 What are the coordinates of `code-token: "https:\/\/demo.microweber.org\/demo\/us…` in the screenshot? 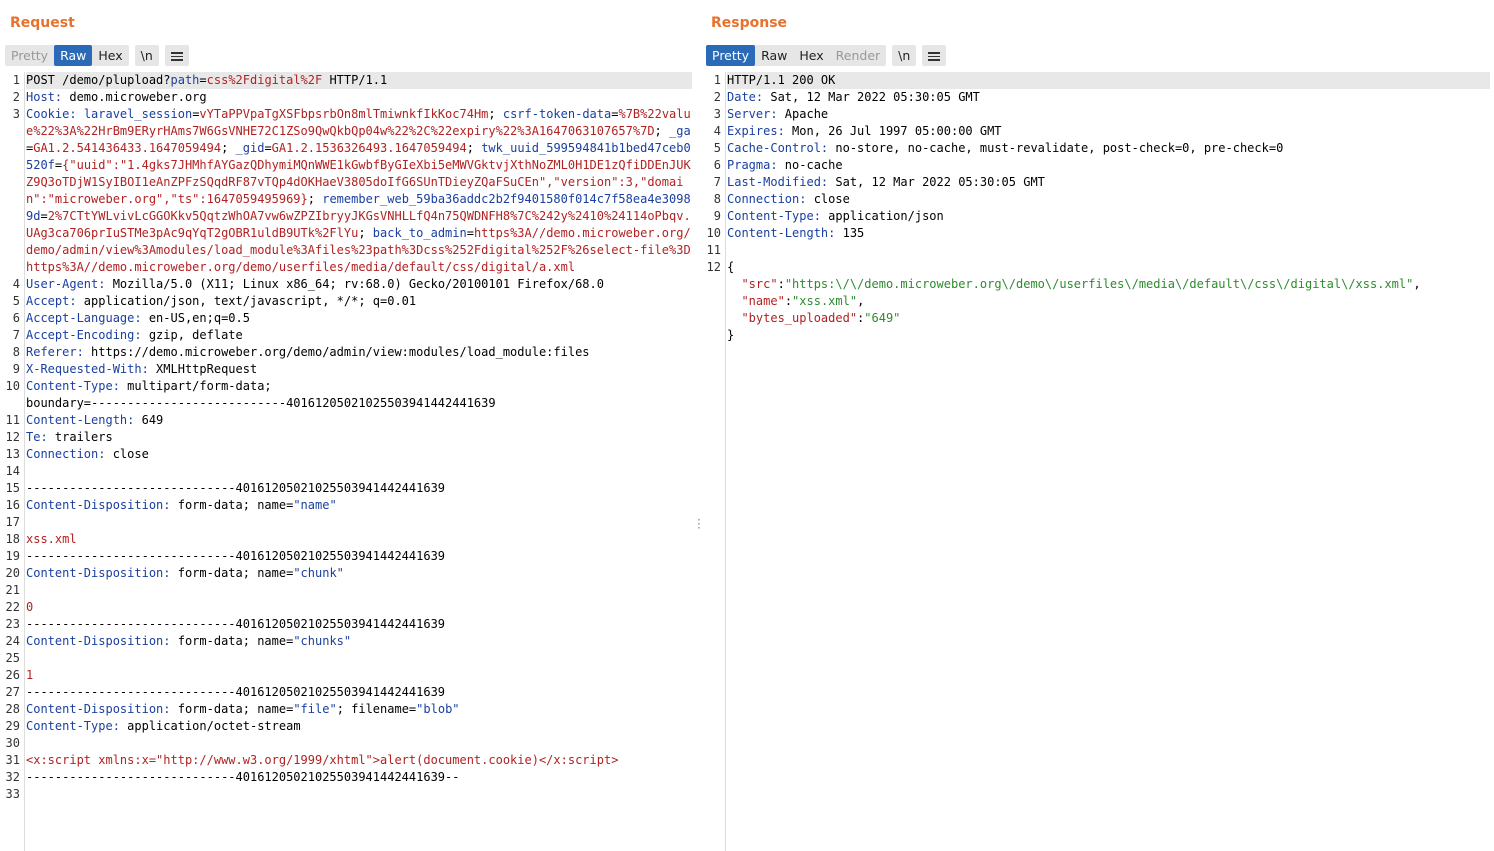 It's located at (1099, 284).